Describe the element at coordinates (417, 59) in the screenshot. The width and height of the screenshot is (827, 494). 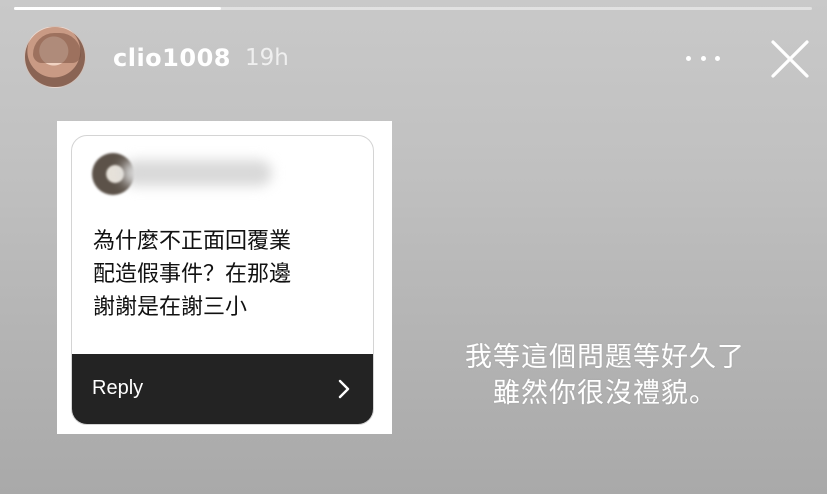
I see `story-header: clio1008 19h` at that location.